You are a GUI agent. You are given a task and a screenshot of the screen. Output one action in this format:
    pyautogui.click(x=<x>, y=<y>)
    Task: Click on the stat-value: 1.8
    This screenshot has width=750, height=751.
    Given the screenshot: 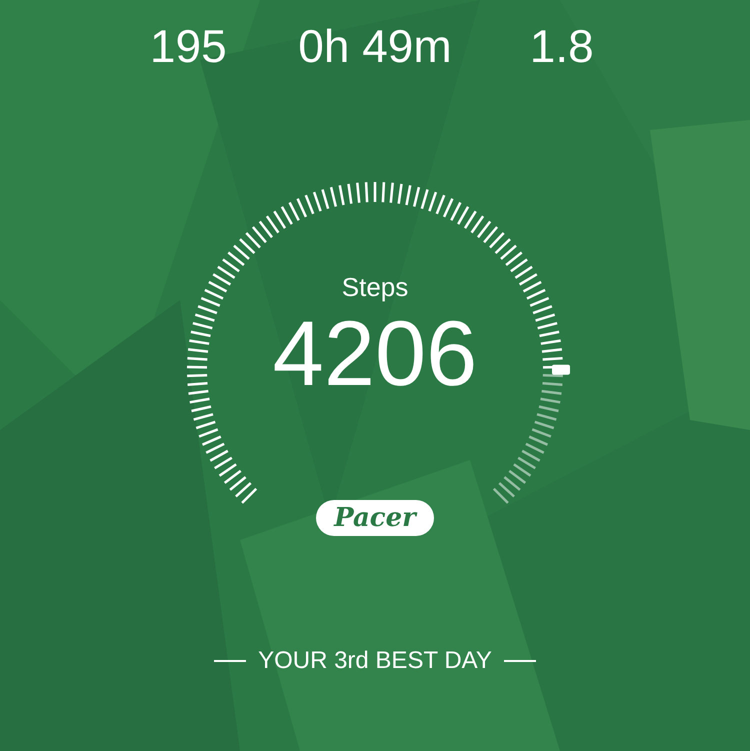 What is the action you would take?
    pyautogui.click(x=561, y=46)
    